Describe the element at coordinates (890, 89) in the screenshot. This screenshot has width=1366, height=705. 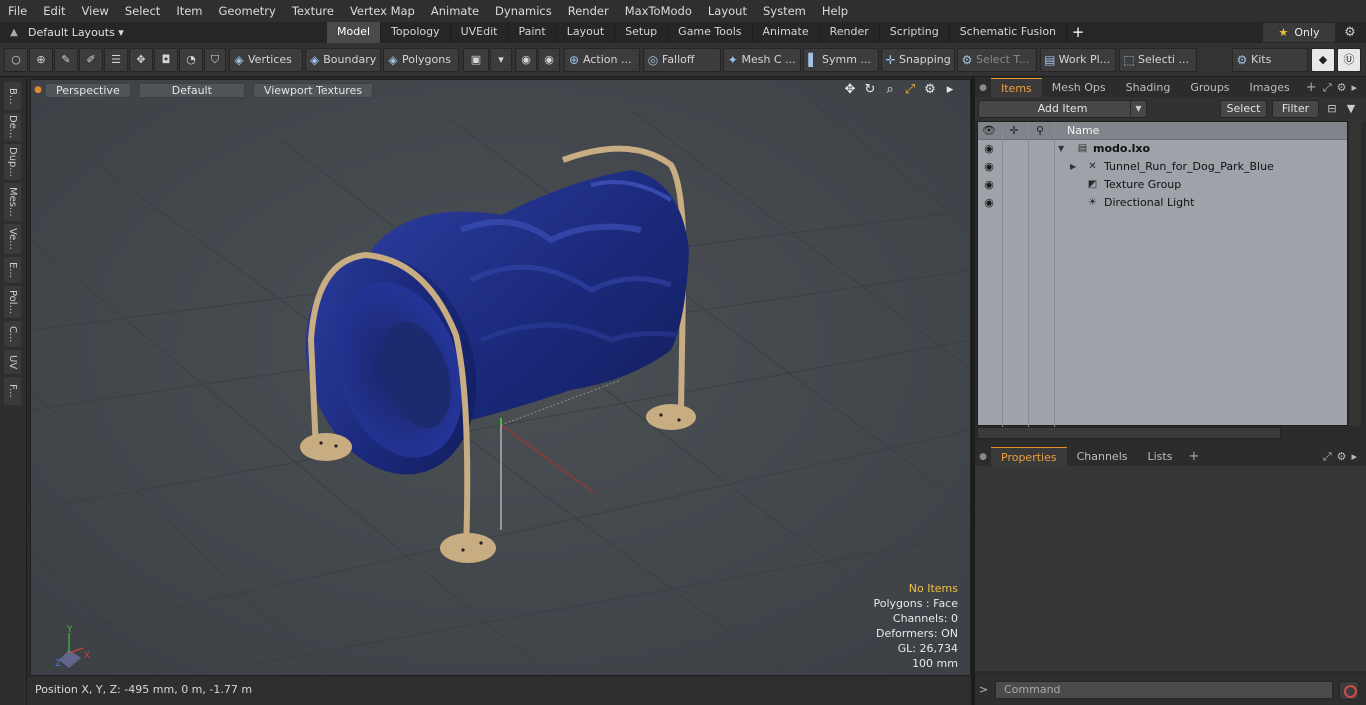
I see `zoom-icon: ⌕` at that location.